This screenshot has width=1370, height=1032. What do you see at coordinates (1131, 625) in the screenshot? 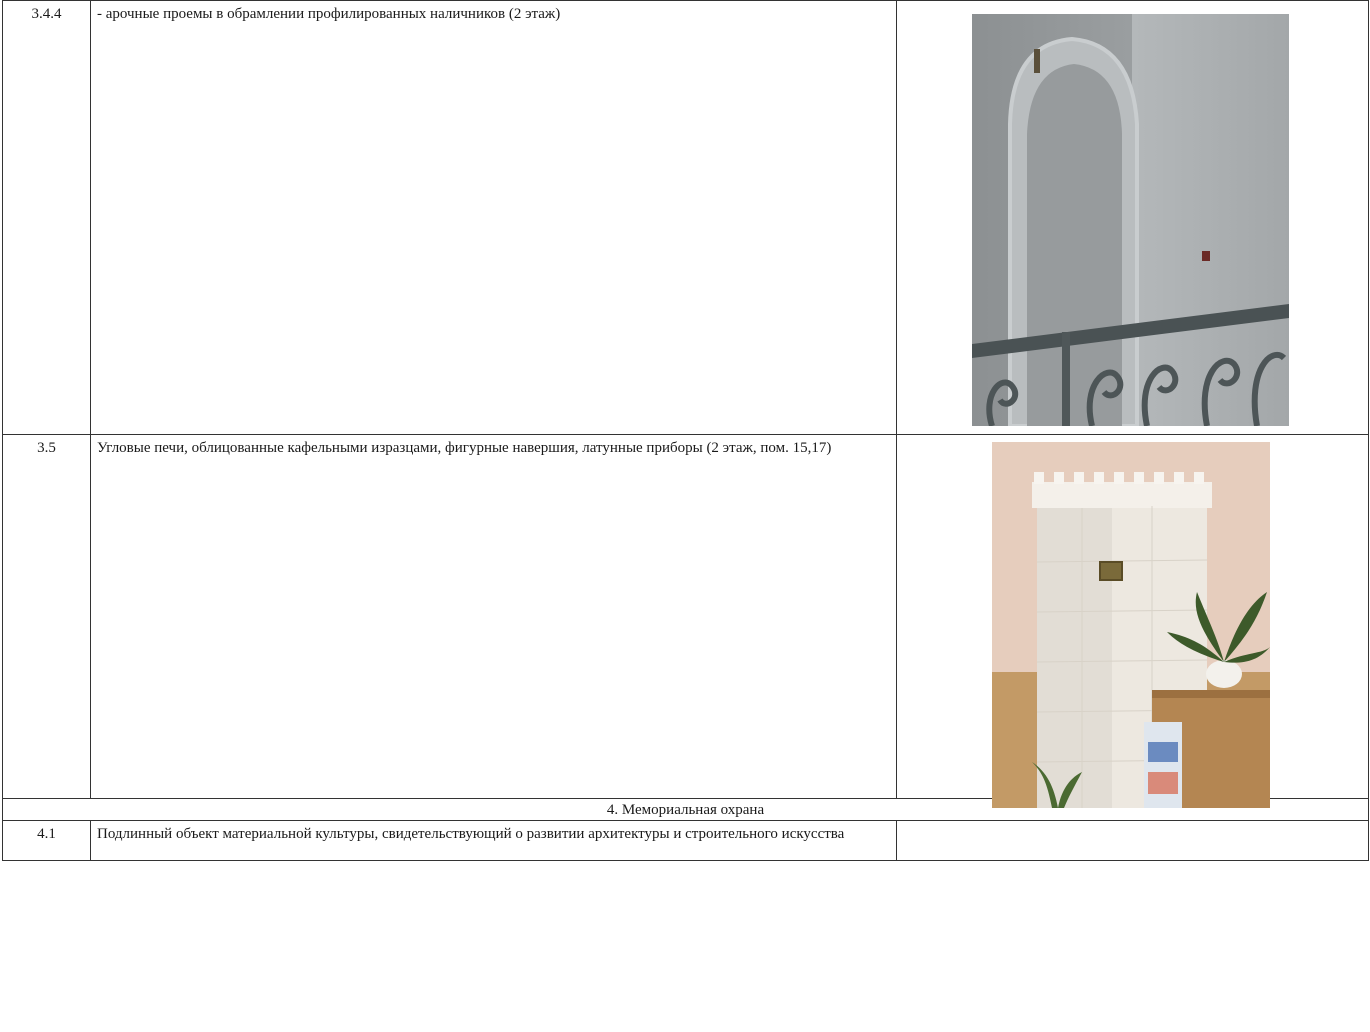
I see `tiled-corner-stove-photo` at bounding box center [1131, 625].